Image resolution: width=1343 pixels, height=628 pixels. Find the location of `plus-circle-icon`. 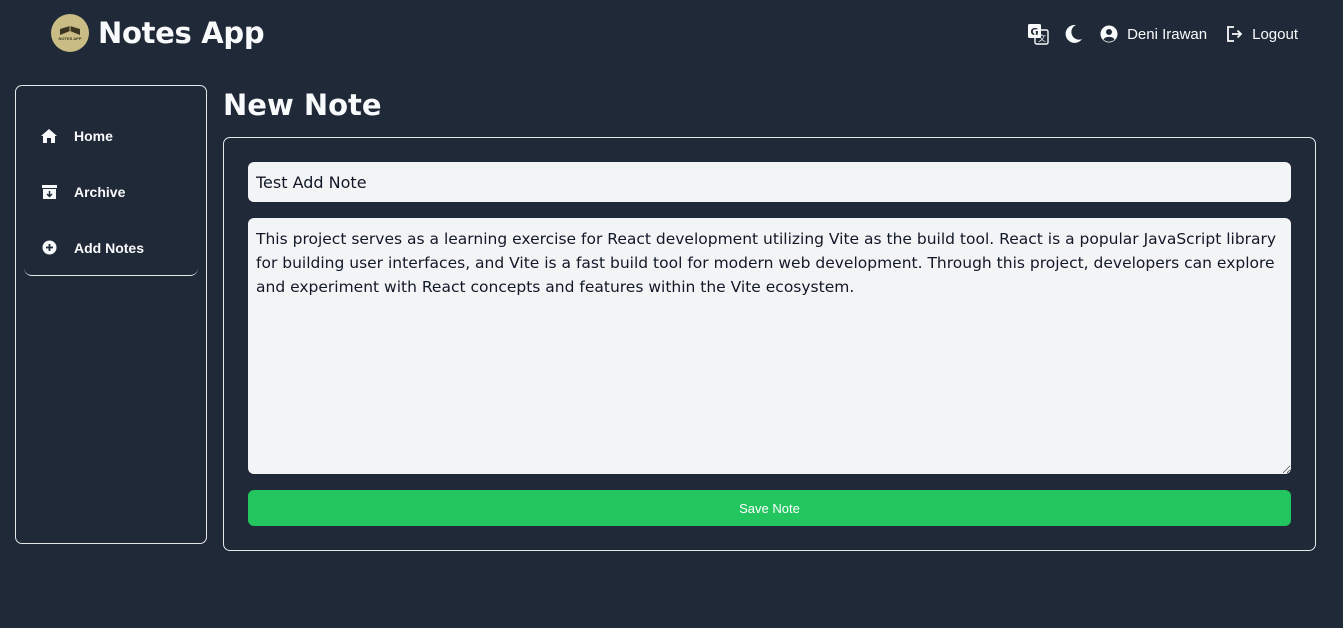

plus-circle-icon is located at coordinates (49, 248).